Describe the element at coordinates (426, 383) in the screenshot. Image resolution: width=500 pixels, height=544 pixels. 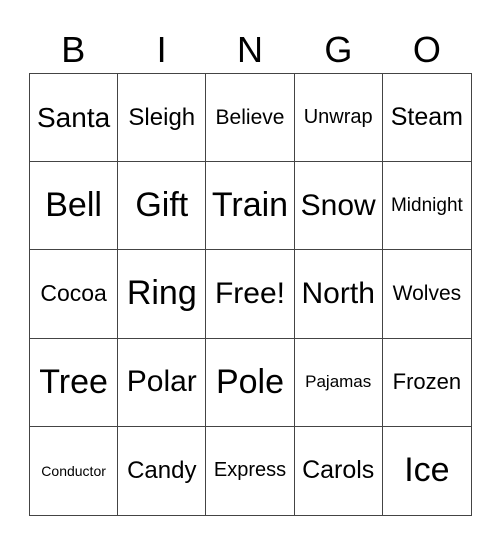
I see `bingo-cell: Frozen` at that location.